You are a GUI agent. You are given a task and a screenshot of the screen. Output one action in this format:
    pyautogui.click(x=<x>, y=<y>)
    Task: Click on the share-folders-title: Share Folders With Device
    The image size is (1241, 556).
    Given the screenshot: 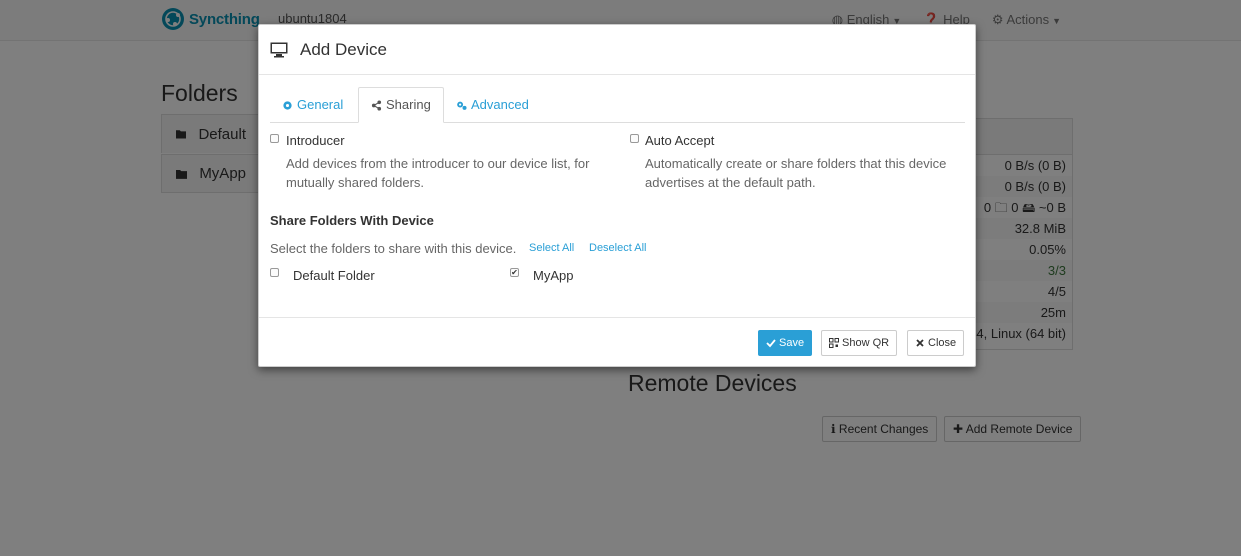 What is the action you would take?
    pyautogui.click(x=352, y=220)
    